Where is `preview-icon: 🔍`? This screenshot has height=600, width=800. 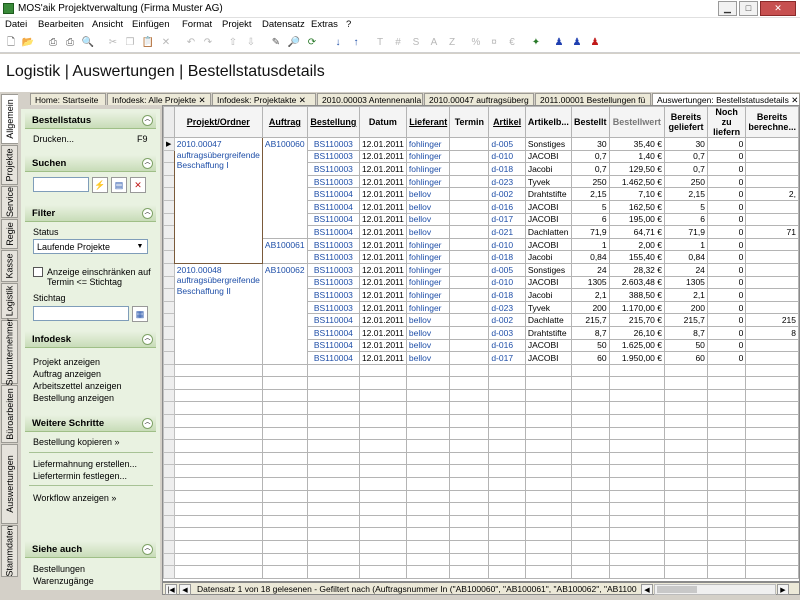 preview-icon: 🔍 is located at coordinates (88, 43).